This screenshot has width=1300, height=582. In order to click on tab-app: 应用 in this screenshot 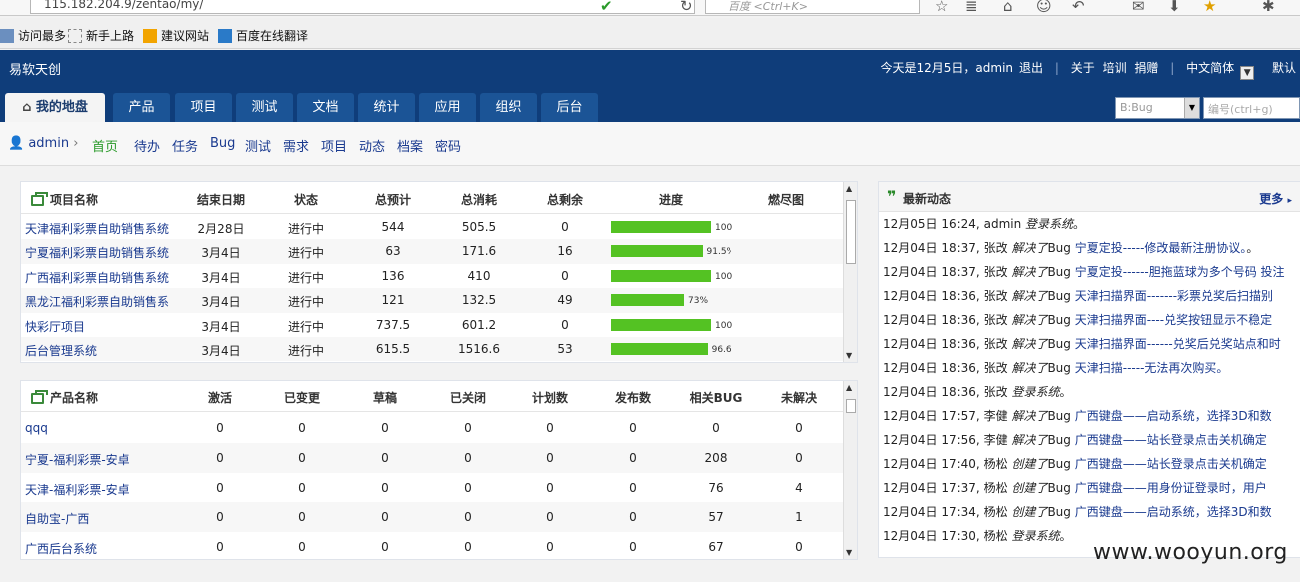, I will do `click(447, 107)`.